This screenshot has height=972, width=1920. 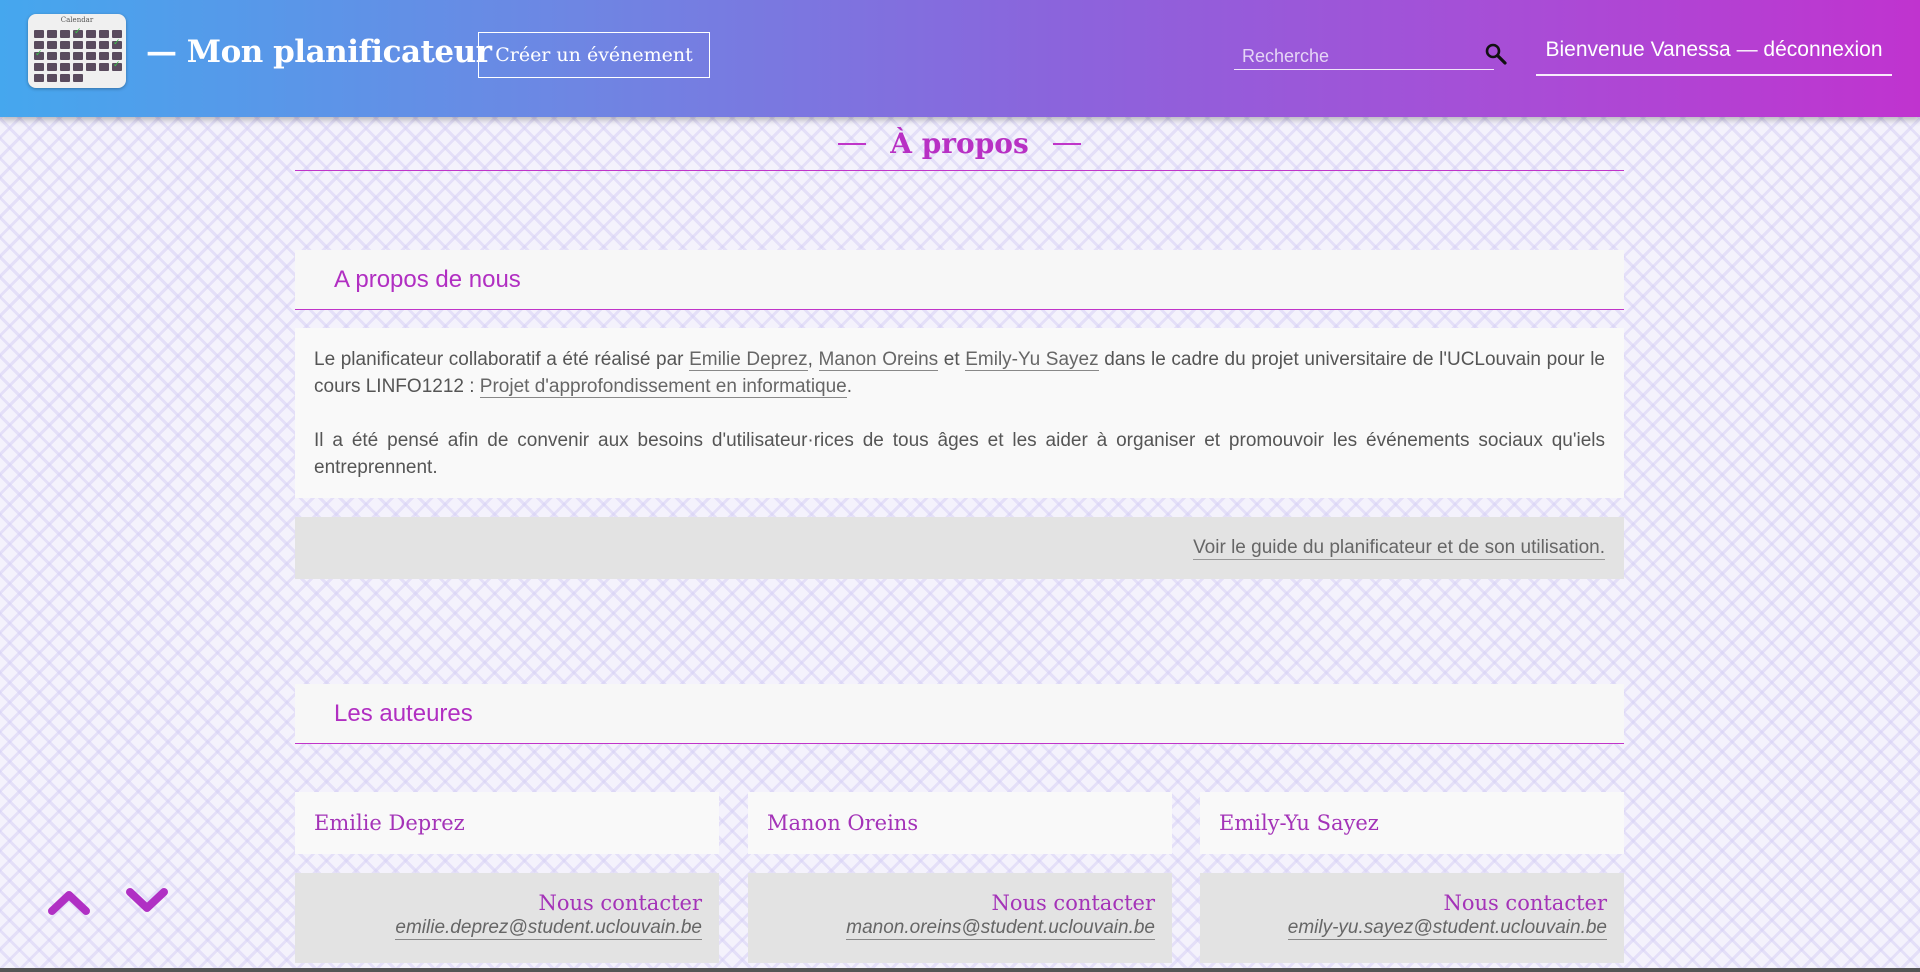 I want to click on brand-title: — Mon planificateur, so click(x=319, y=52).